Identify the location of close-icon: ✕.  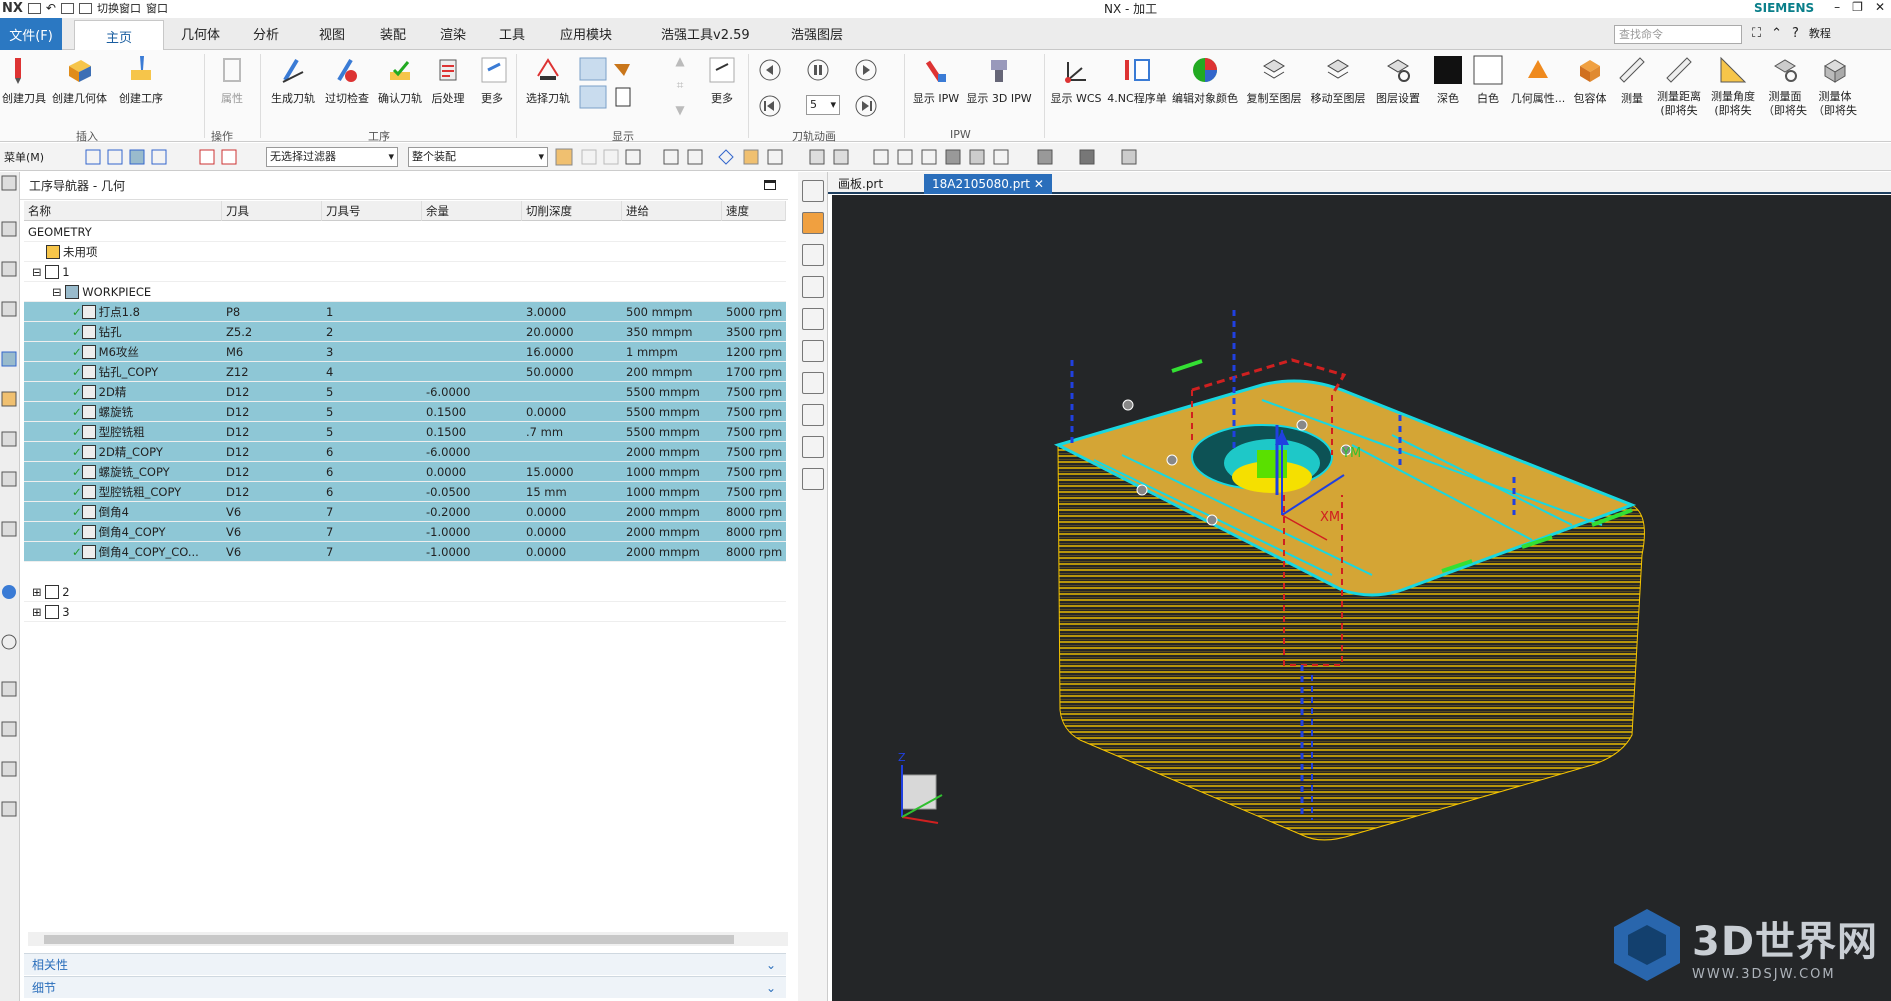
(1880, 7).